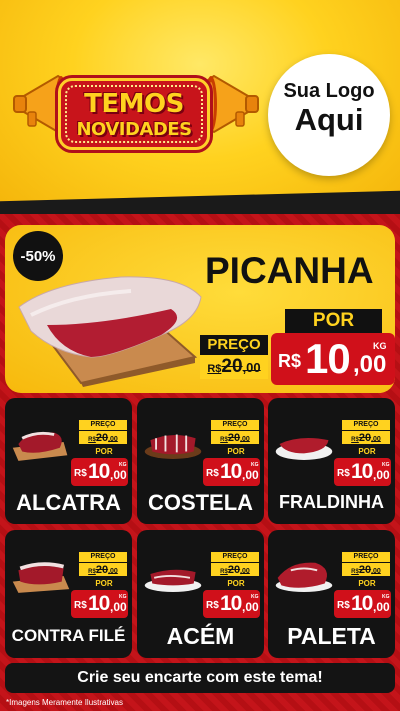 The width and height of the screenshot is (400, 711). Describe the element at coordinates (232, 104) in the screenshot. I see `megaphone-icon` at that location.